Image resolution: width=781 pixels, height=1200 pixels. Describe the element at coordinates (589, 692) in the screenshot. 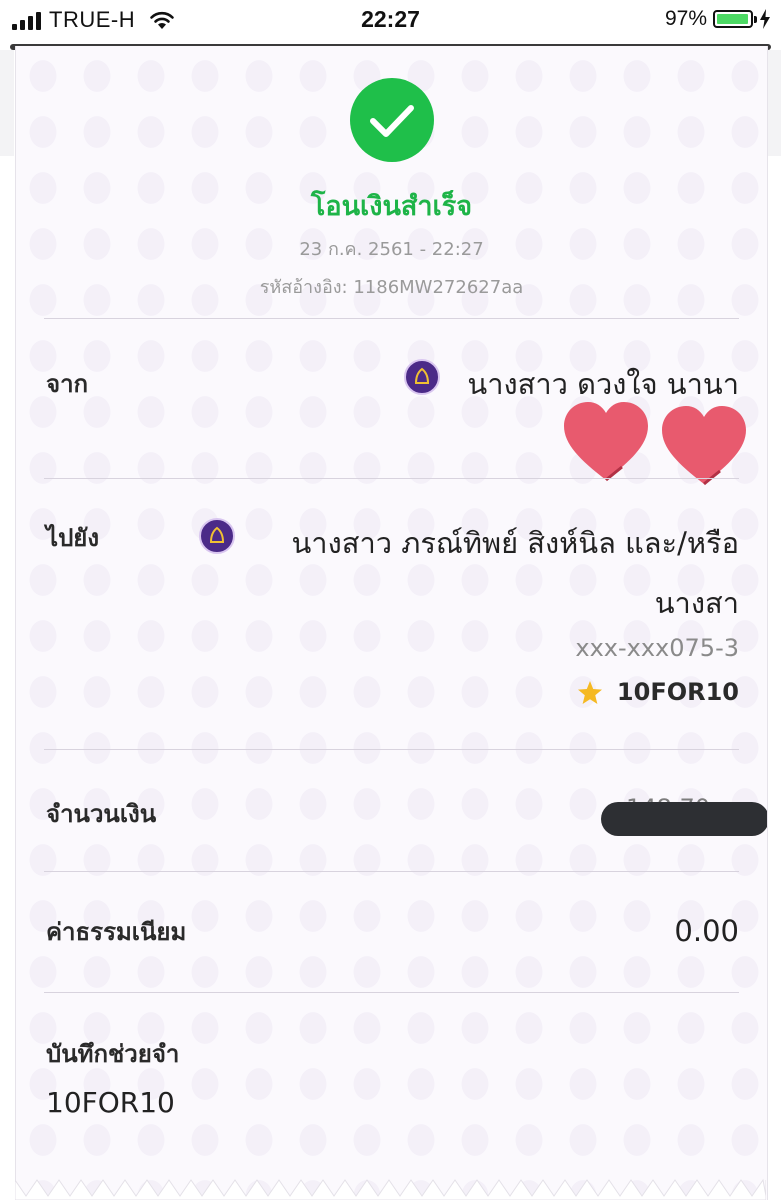

I see `star-icon` at that location.